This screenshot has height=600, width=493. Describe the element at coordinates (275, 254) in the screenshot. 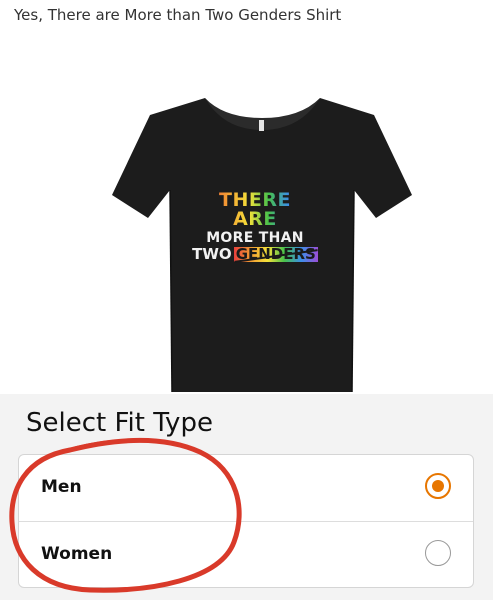

I see `print-word-genders: GENDERS` at that location.